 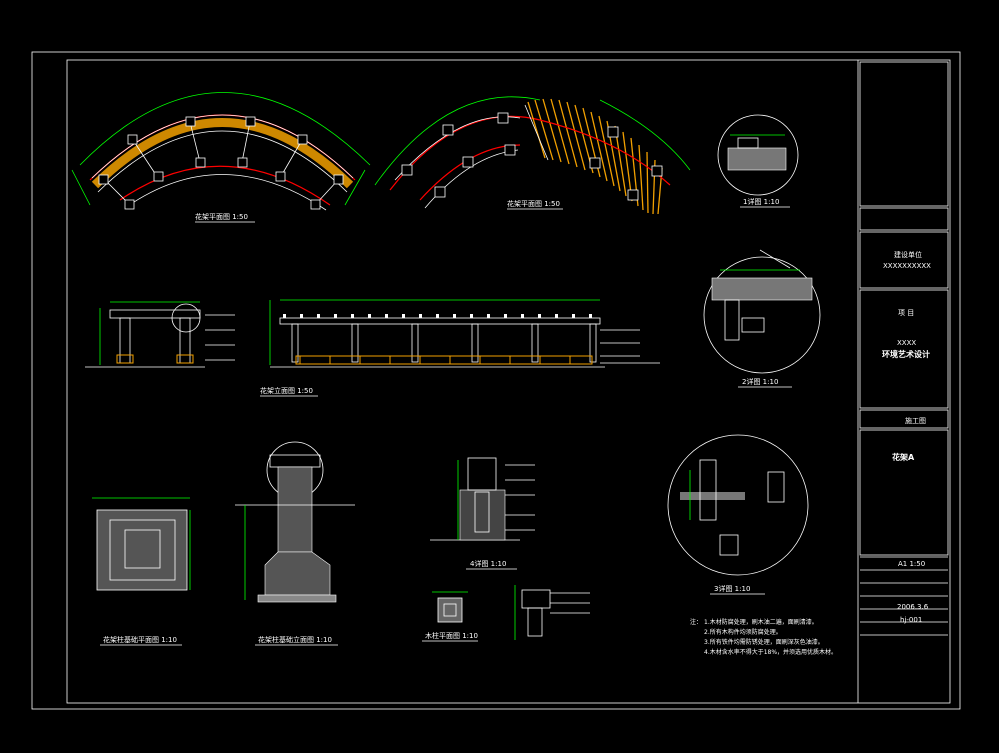 I want to click on foundation-elevation-label: 花架柱基础立面图 1:10, so click(x=295, y=639).